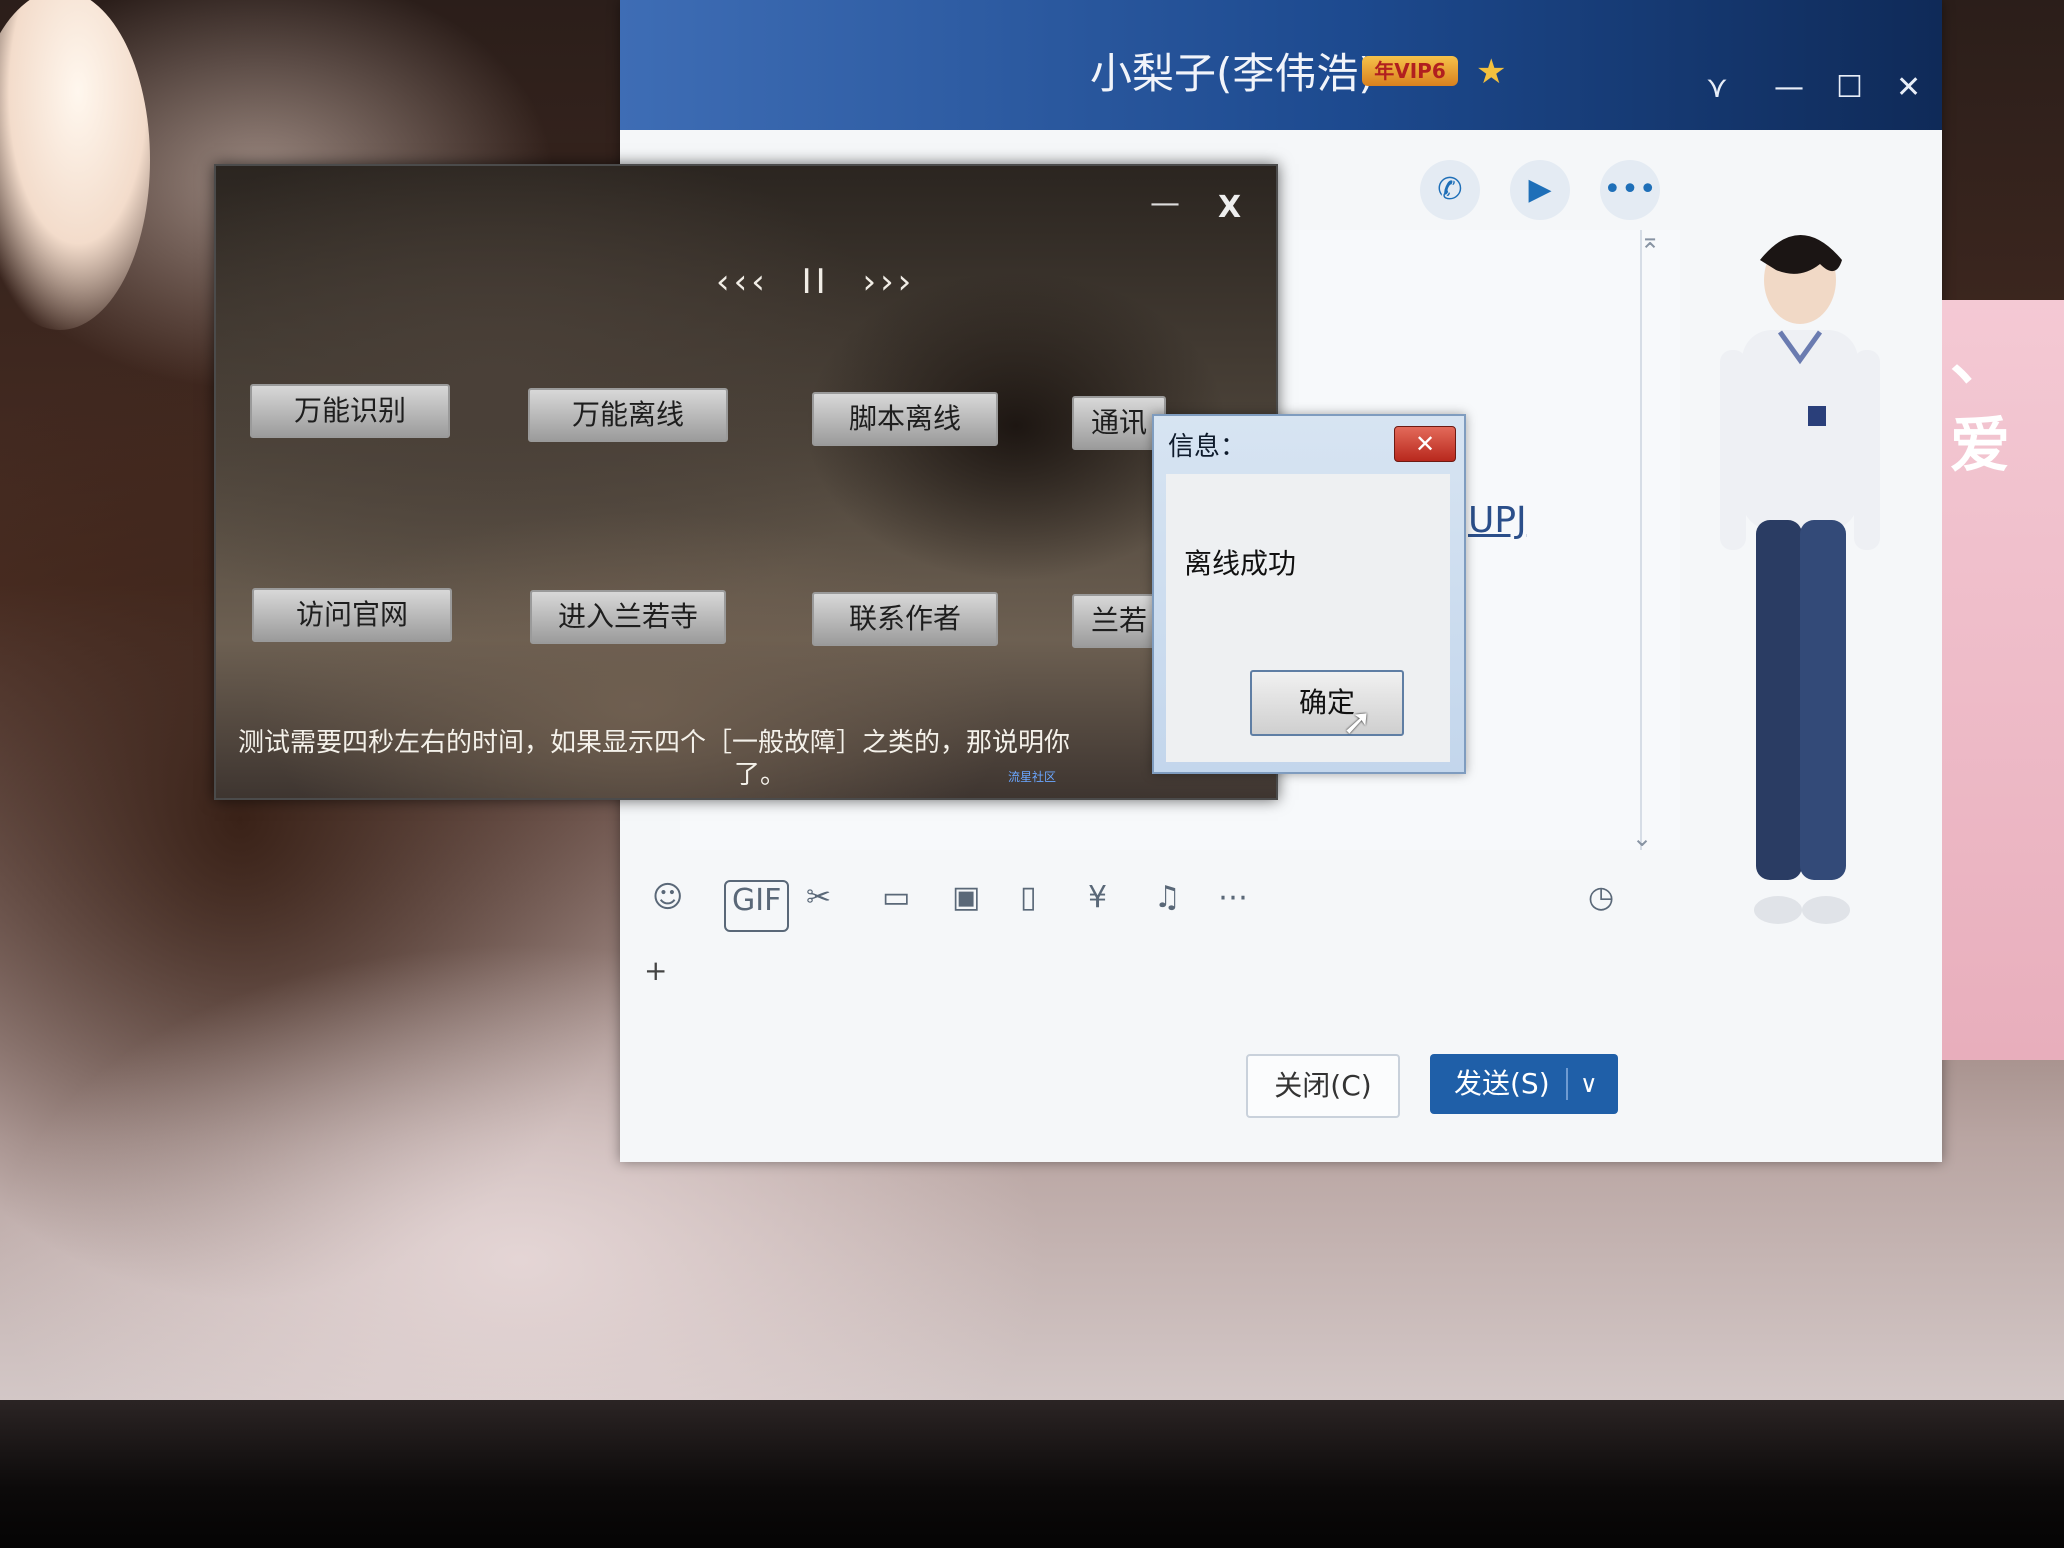  I want to click on scroll-up-icon: ⌅, so click(1650, 240).